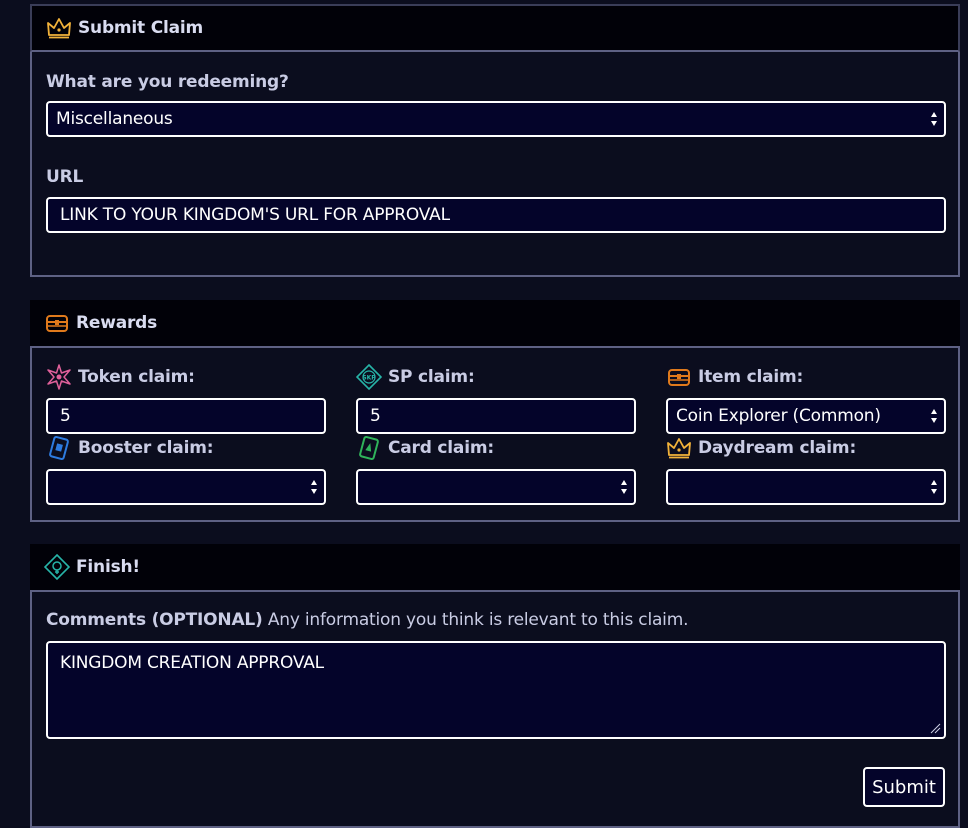  Describe the element at coordinates (496, 690) in the screenshot. I see `comments-textarea: KINGDOM CREATION APPROVAL` at that location.